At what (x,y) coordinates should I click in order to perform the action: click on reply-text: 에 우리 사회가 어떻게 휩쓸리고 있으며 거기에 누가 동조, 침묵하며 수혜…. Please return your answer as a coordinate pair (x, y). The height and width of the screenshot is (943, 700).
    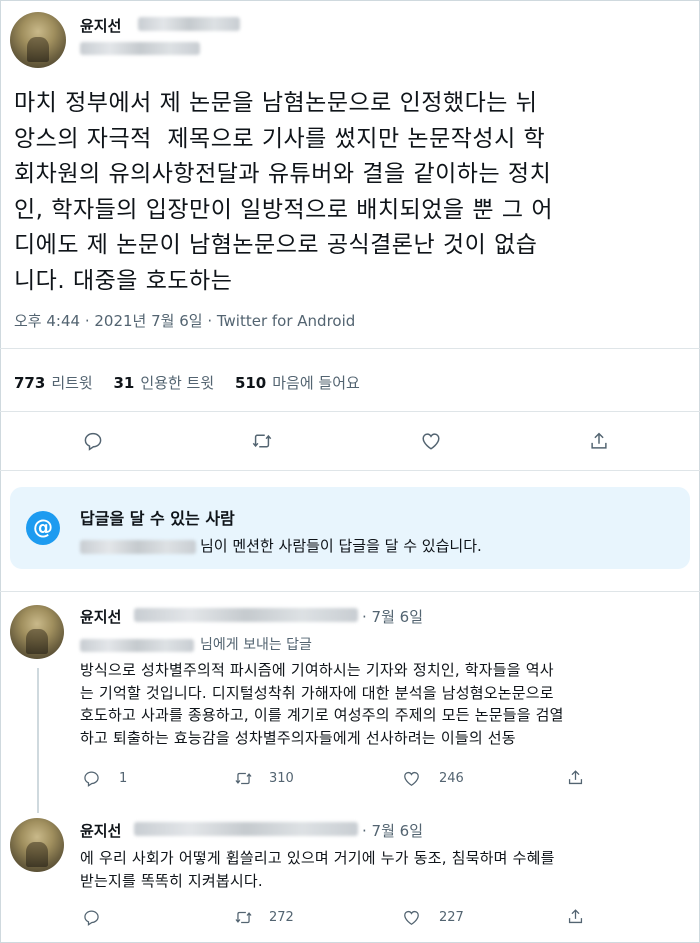
    Looking at the image, I should click on (317, 869).